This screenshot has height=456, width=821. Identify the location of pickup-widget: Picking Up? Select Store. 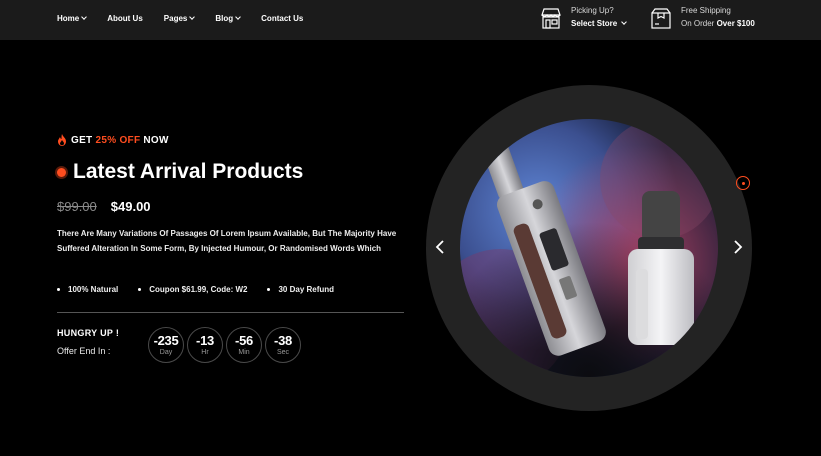
(584, 17).